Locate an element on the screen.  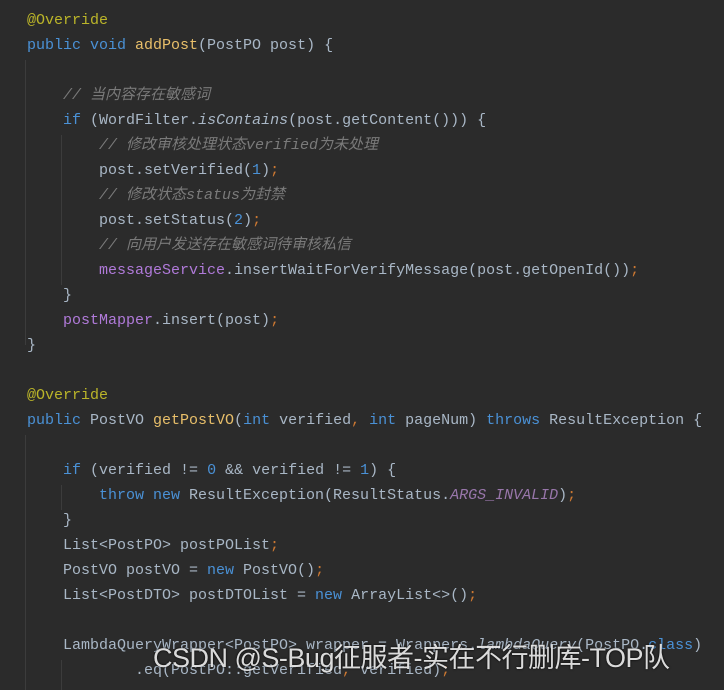
code-token: ResultException { is located at coordinates (626, 420).